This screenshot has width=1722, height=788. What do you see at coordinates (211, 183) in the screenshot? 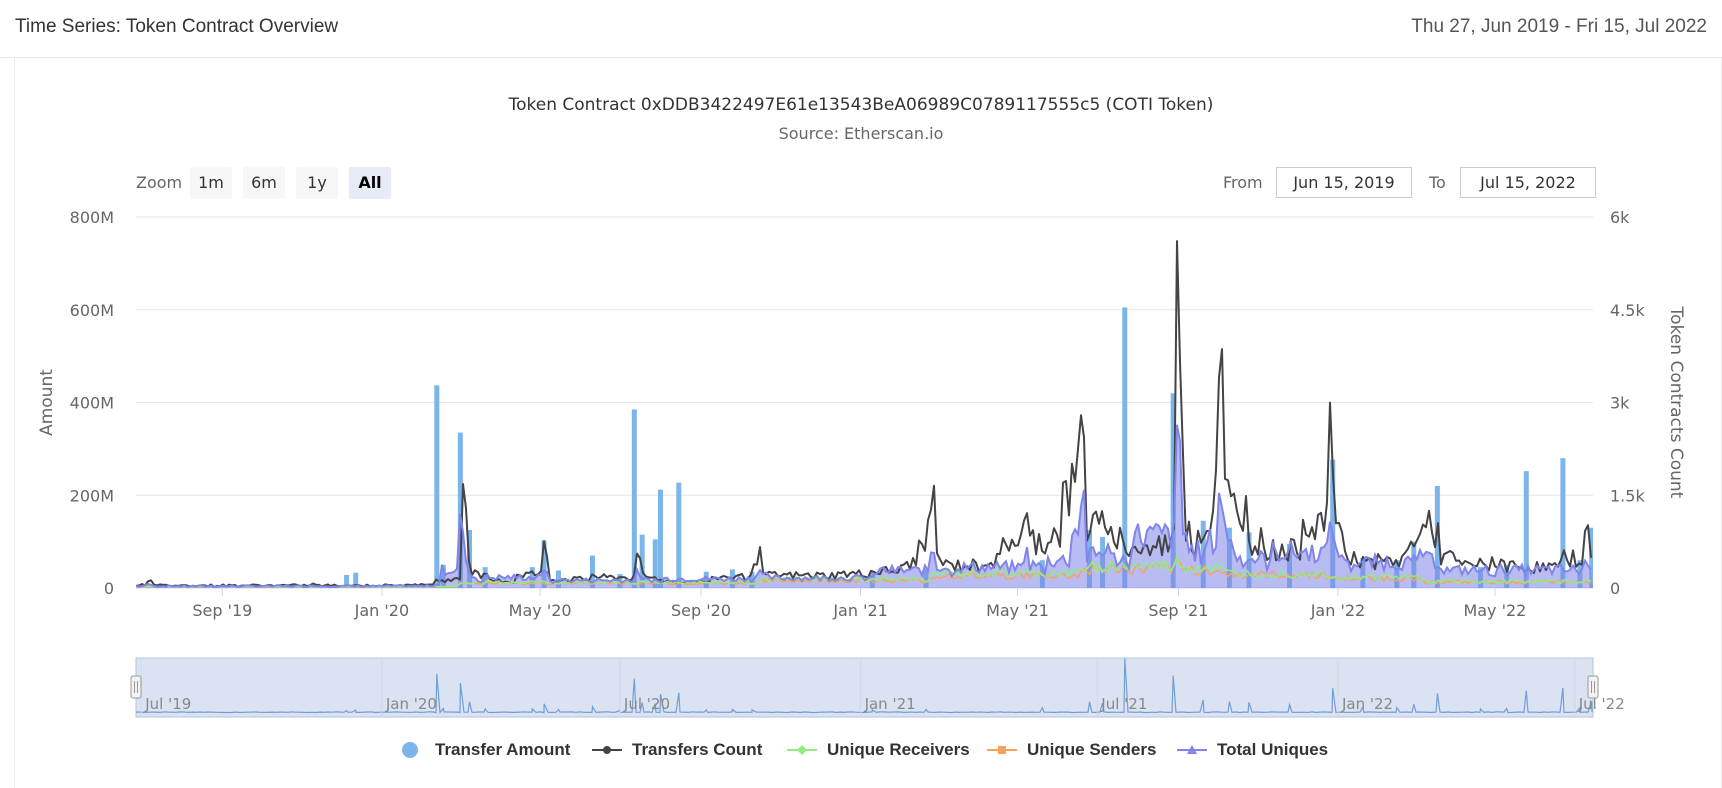
I see `zoom-1m-button: 1m` at bounding box center [211, 183].